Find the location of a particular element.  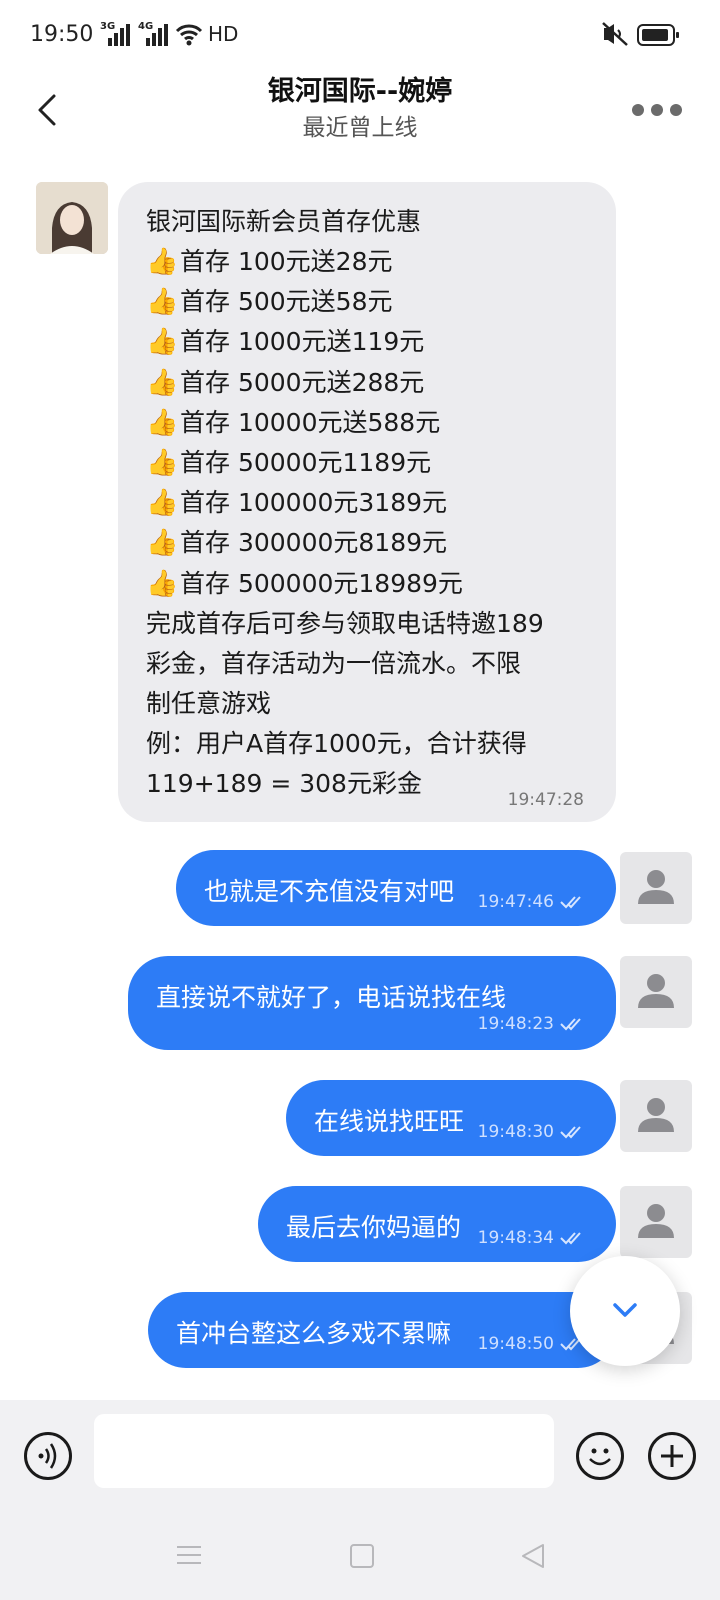

emoji-icon is located at coordinates (600, 1456).